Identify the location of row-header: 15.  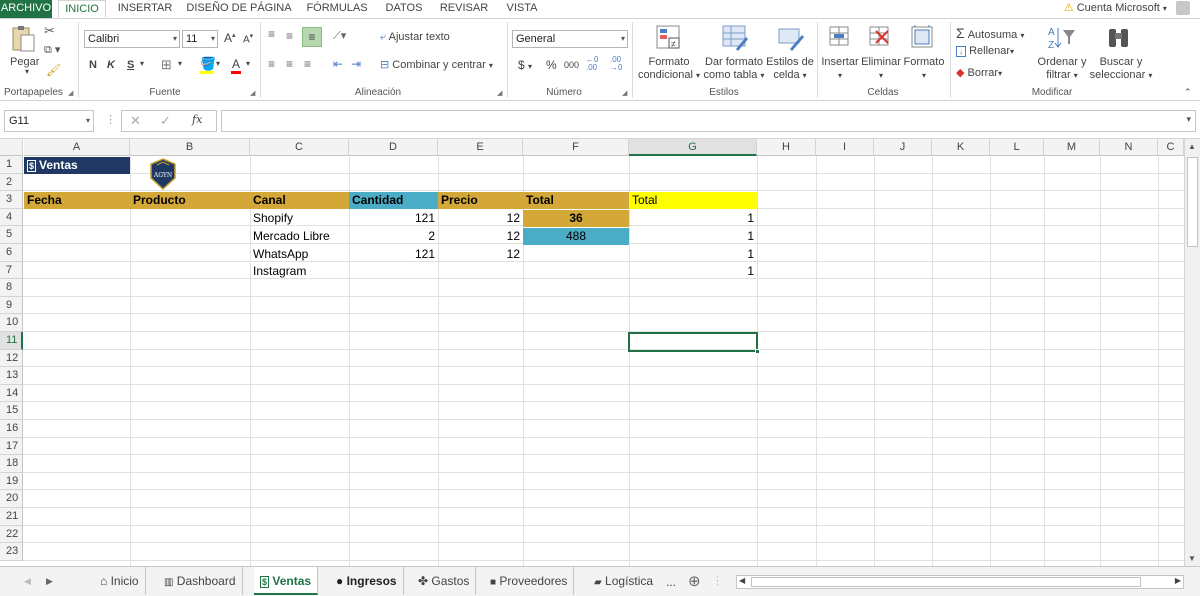
(11, 411).